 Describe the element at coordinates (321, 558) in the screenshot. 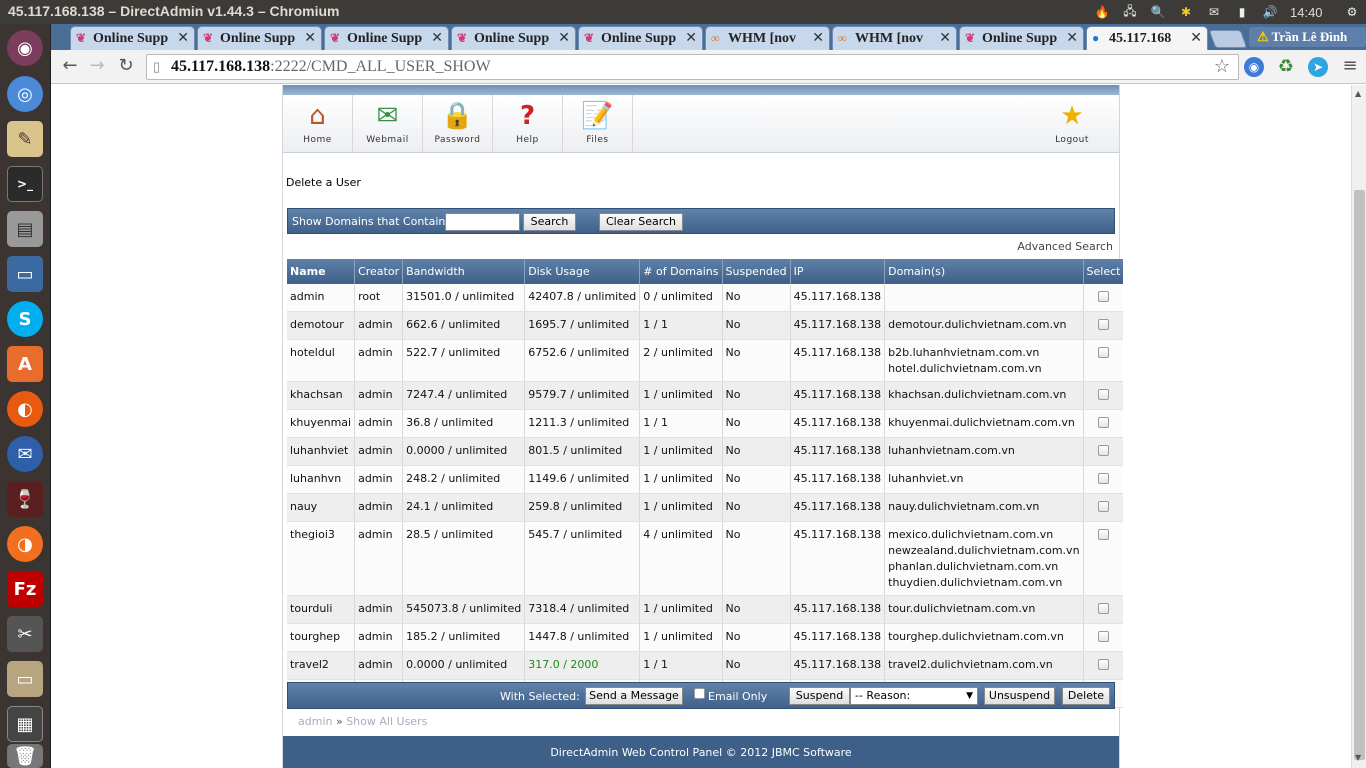

I see `cell-name: thegioi3` at that location.